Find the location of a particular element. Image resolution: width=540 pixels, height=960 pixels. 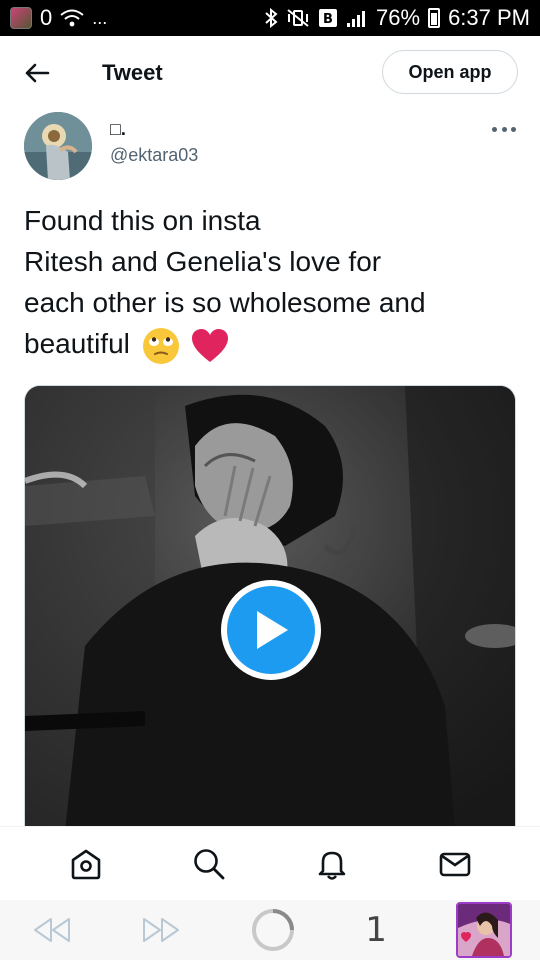

eye-roll-emoji-icon is located at coordinates (160, 345).